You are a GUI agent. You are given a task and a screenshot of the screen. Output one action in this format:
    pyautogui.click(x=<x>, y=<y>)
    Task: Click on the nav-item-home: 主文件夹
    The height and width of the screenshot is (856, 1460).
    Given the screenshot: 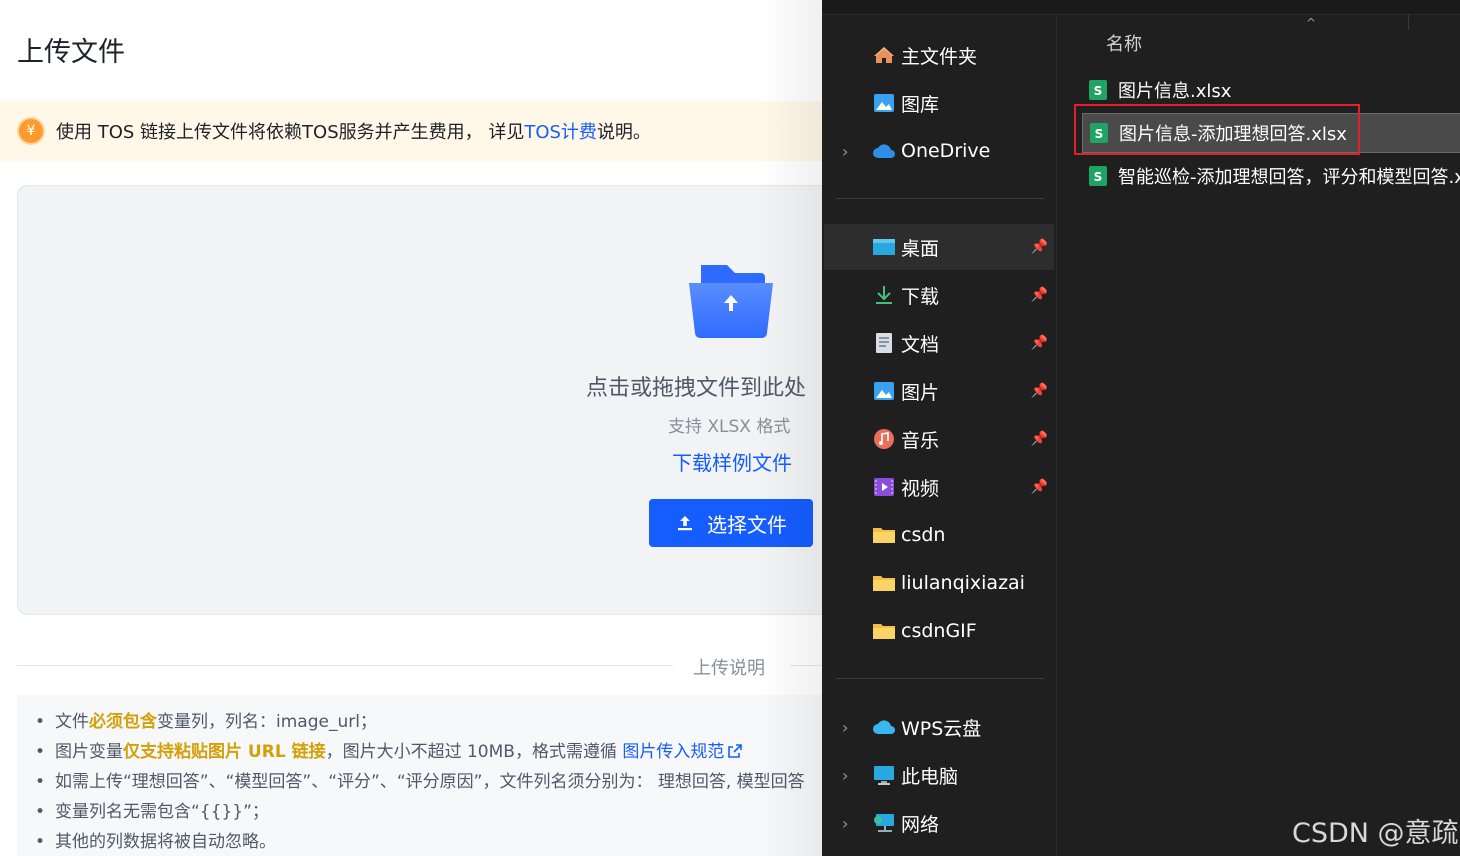 What is the action you would take?
    pyautogui.click(x=939, y=55)
    